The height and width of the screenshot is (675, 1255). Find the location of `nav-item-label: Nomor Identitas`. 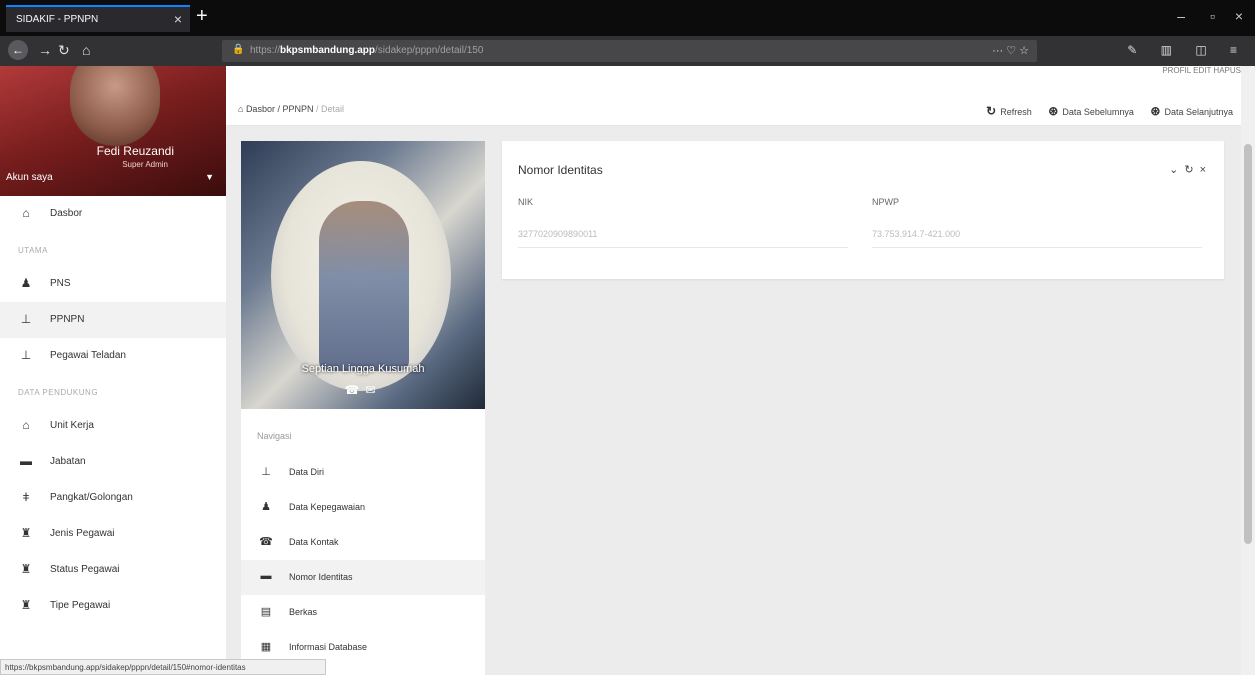

nav-item-label: Nomor Identitas is located at coordinates (321, 577).